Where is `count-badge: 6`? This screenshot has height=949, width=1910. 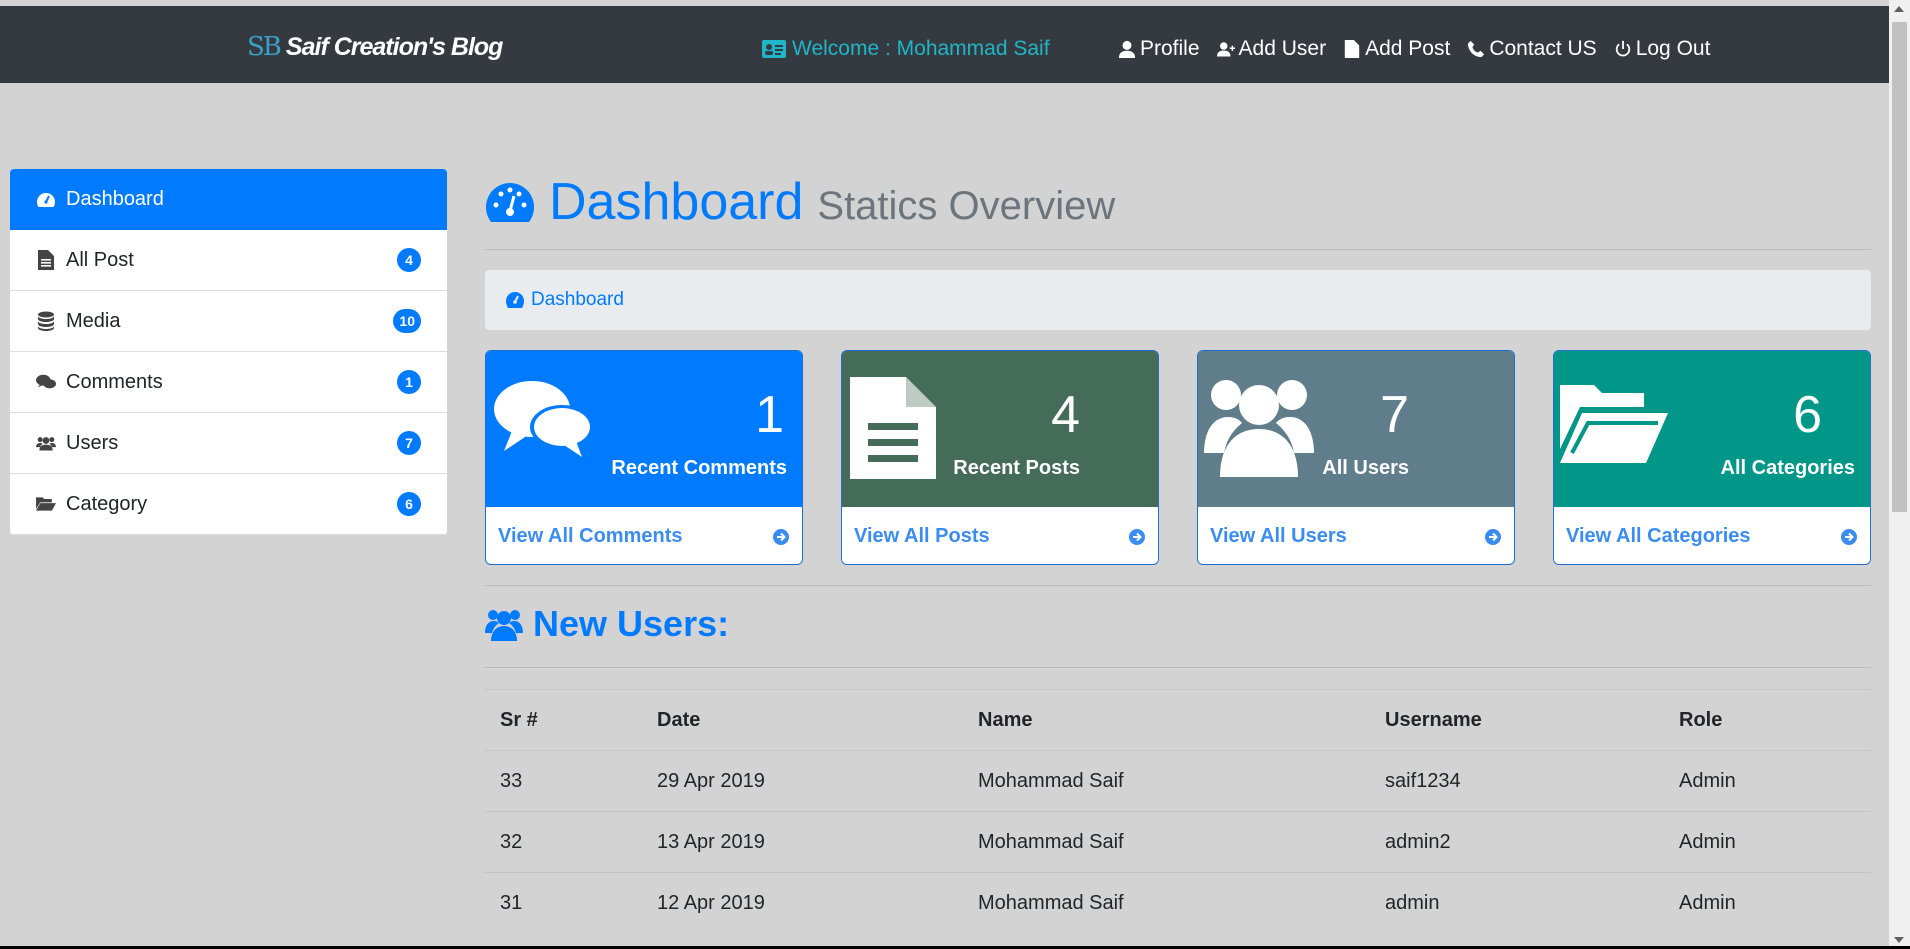 count-badge: 6 is located at coordinates (409, 504).